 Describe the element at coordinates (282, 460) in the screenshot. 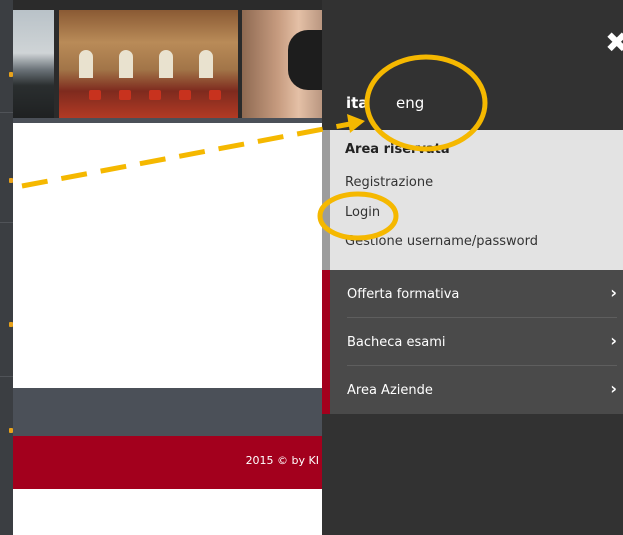

I see `copyright-text: 2015 © by KI` at that location.